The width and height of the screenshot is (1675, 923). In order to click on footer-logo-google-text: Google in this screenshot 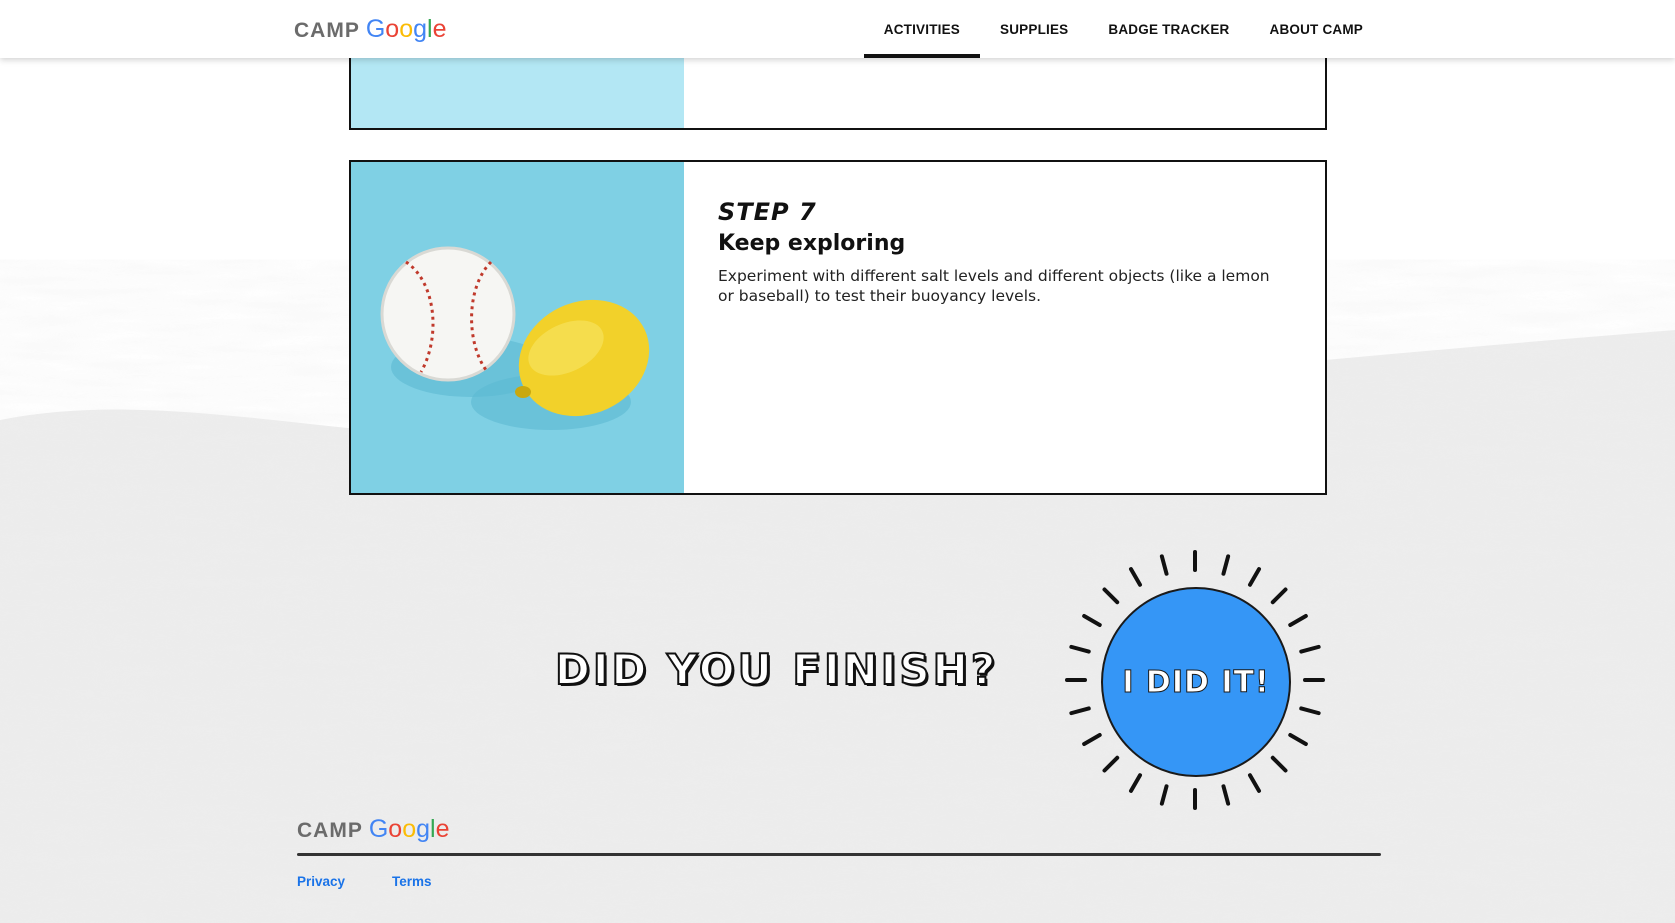, I will do `click(409, 829)`.